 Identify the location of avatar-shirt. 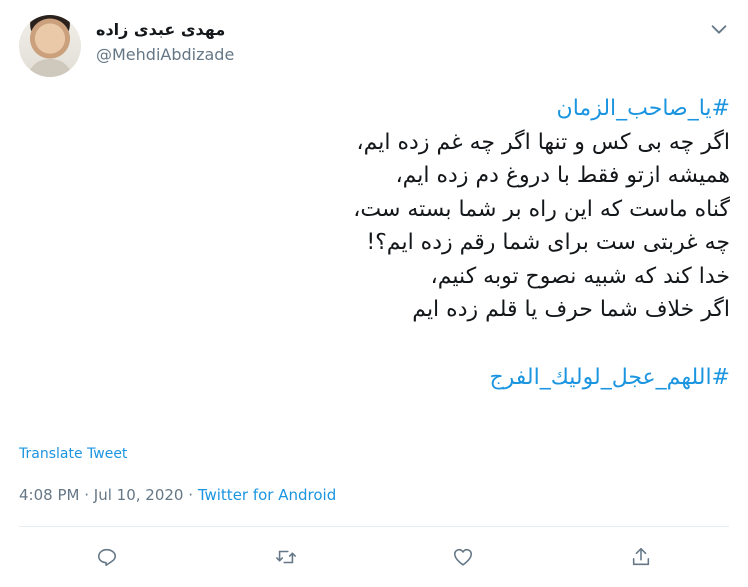
(50, 68).